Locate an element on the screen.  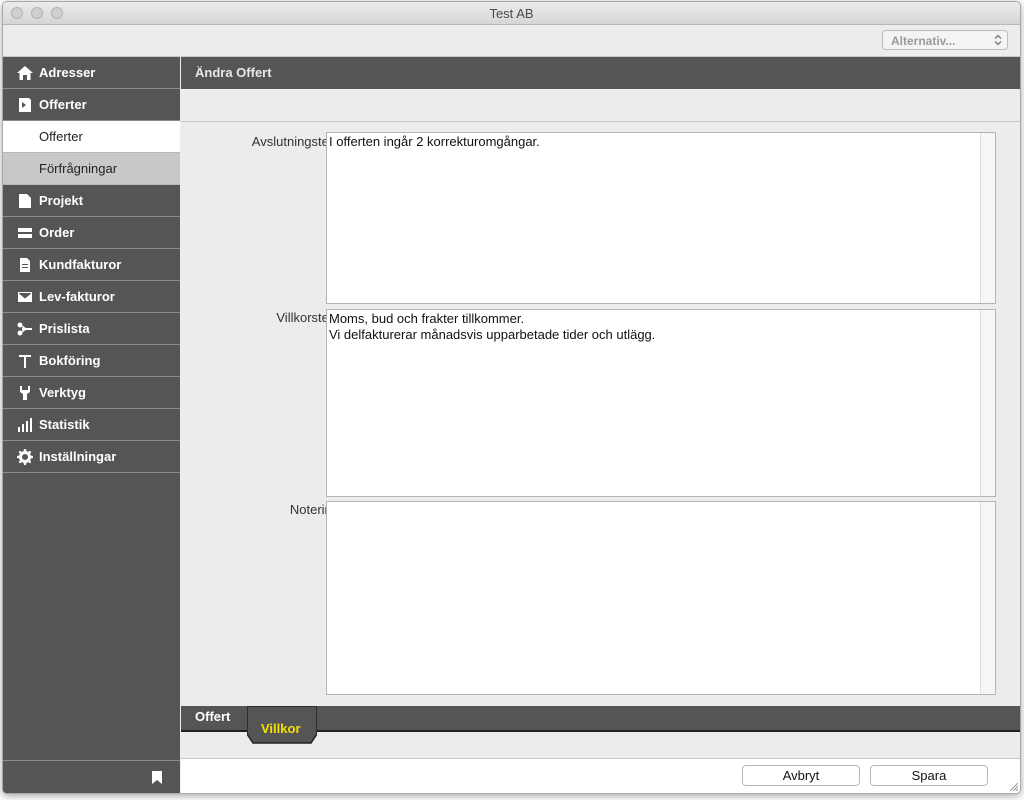
sidebar-item-bokforing: Bokföring is located at coordinates (91, 361).